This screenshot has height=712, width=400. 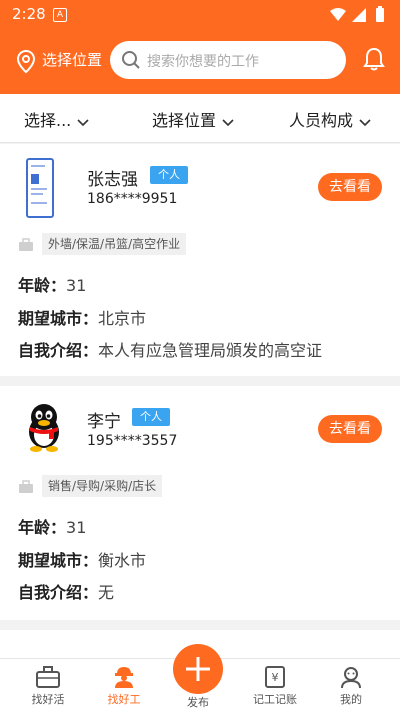 What do you see at coordinates (124, 699) in the screenshot?
I see `nav-find-worker-label: 找好工` at bounding box center [124, 699].